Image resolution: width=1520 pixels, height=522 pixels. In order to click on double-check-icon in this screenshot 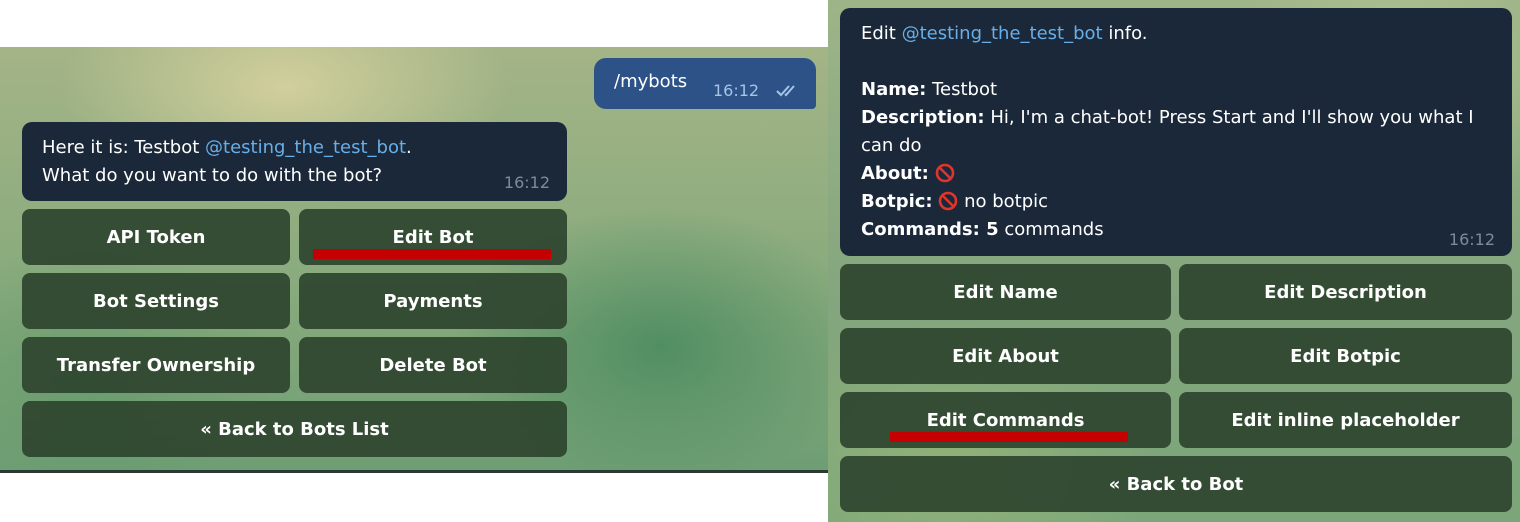, I will do `click(785, 91)`.